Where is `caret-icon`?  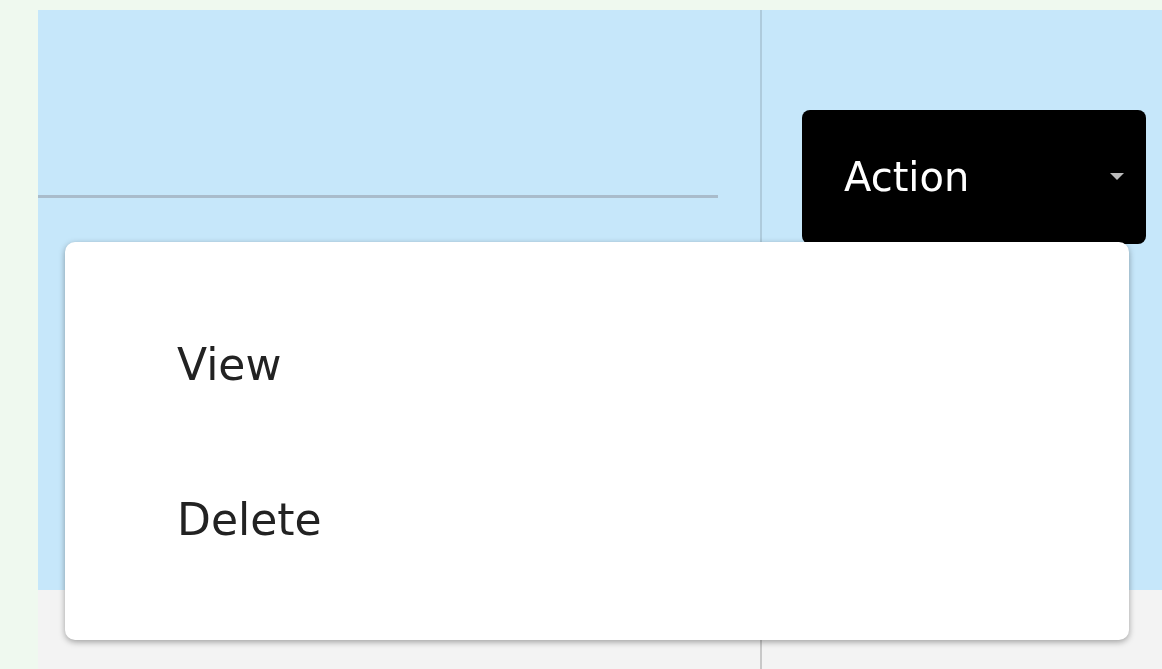
caret-icon is located at coordinates (1117, 177).